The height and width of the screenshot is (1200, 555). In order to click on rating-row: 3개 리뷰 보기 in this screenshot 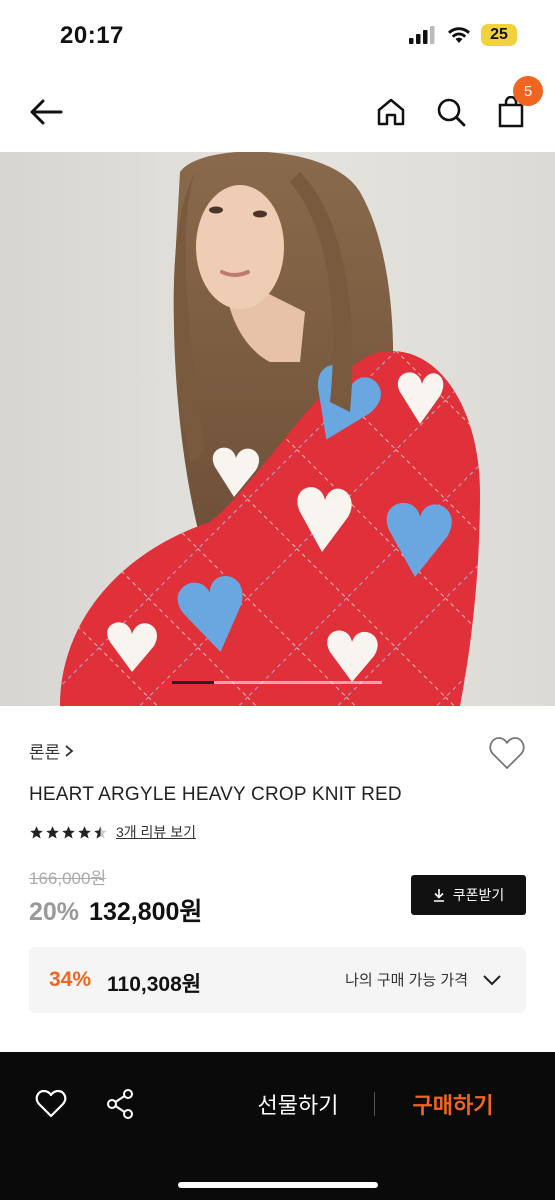, I will do `click(112, 832)`.